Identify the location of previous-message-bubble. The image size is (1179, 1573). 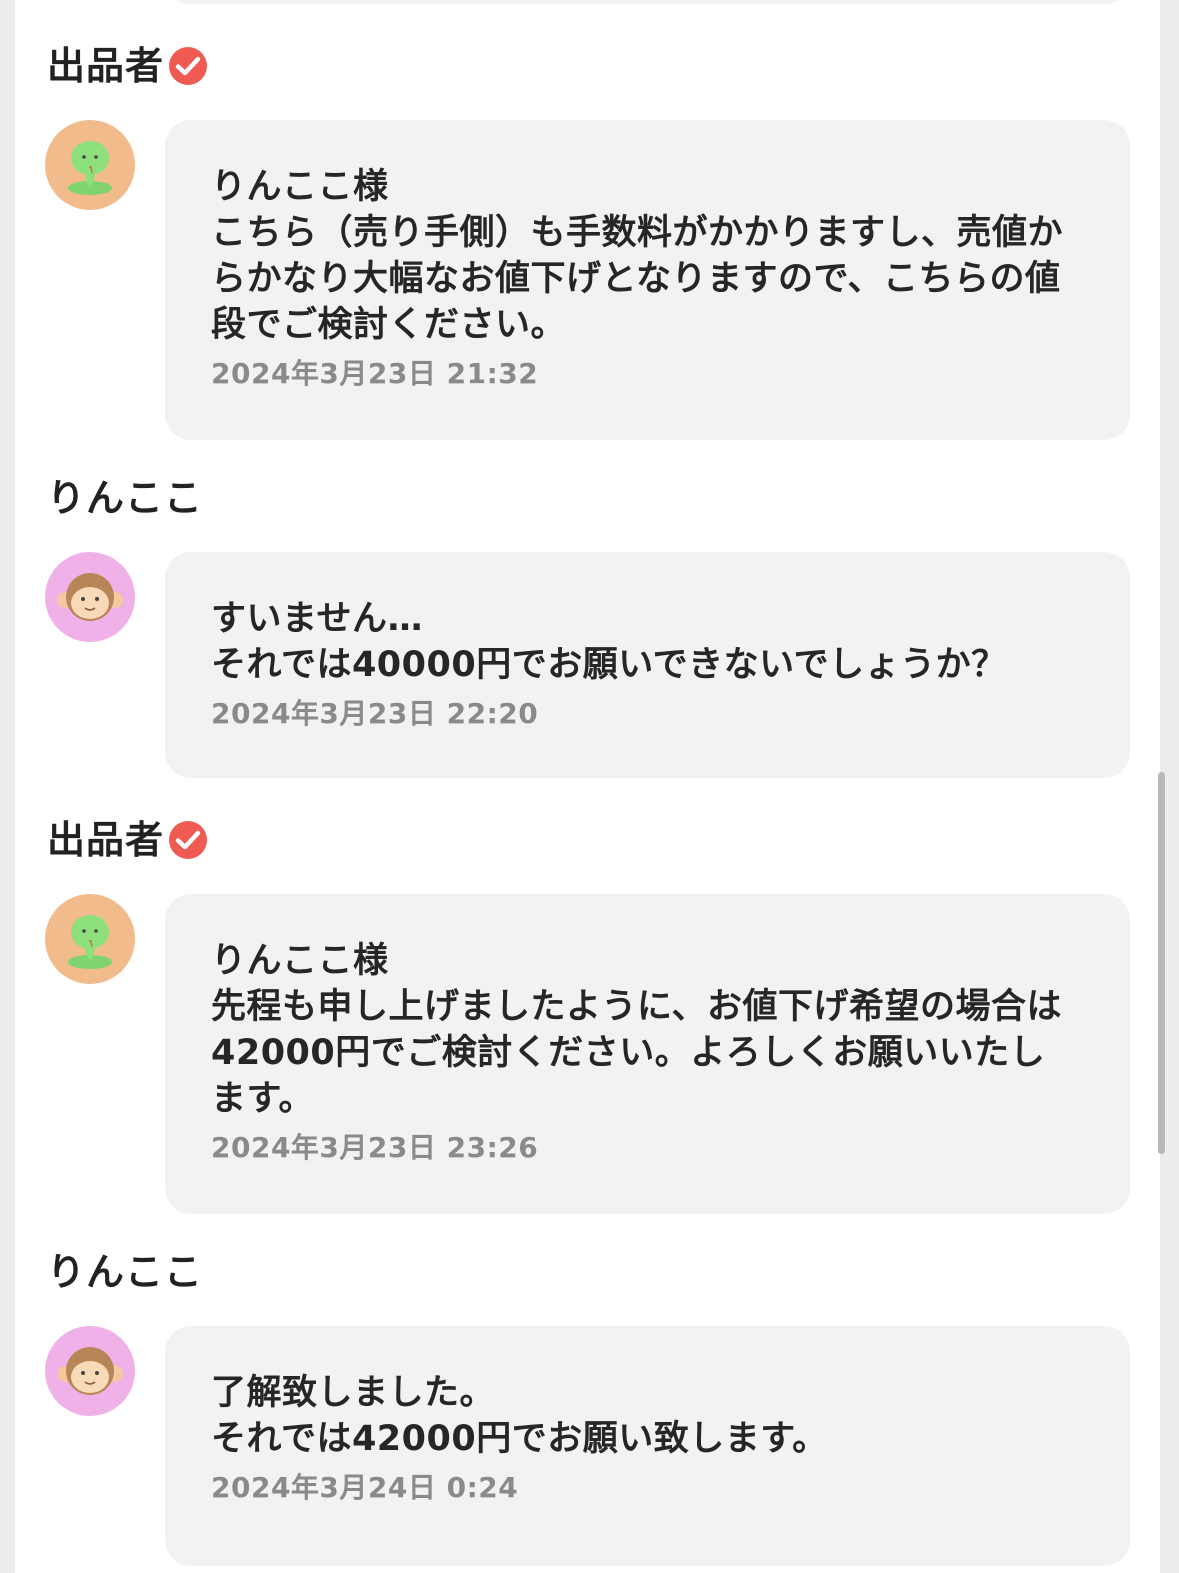
(647, 2).